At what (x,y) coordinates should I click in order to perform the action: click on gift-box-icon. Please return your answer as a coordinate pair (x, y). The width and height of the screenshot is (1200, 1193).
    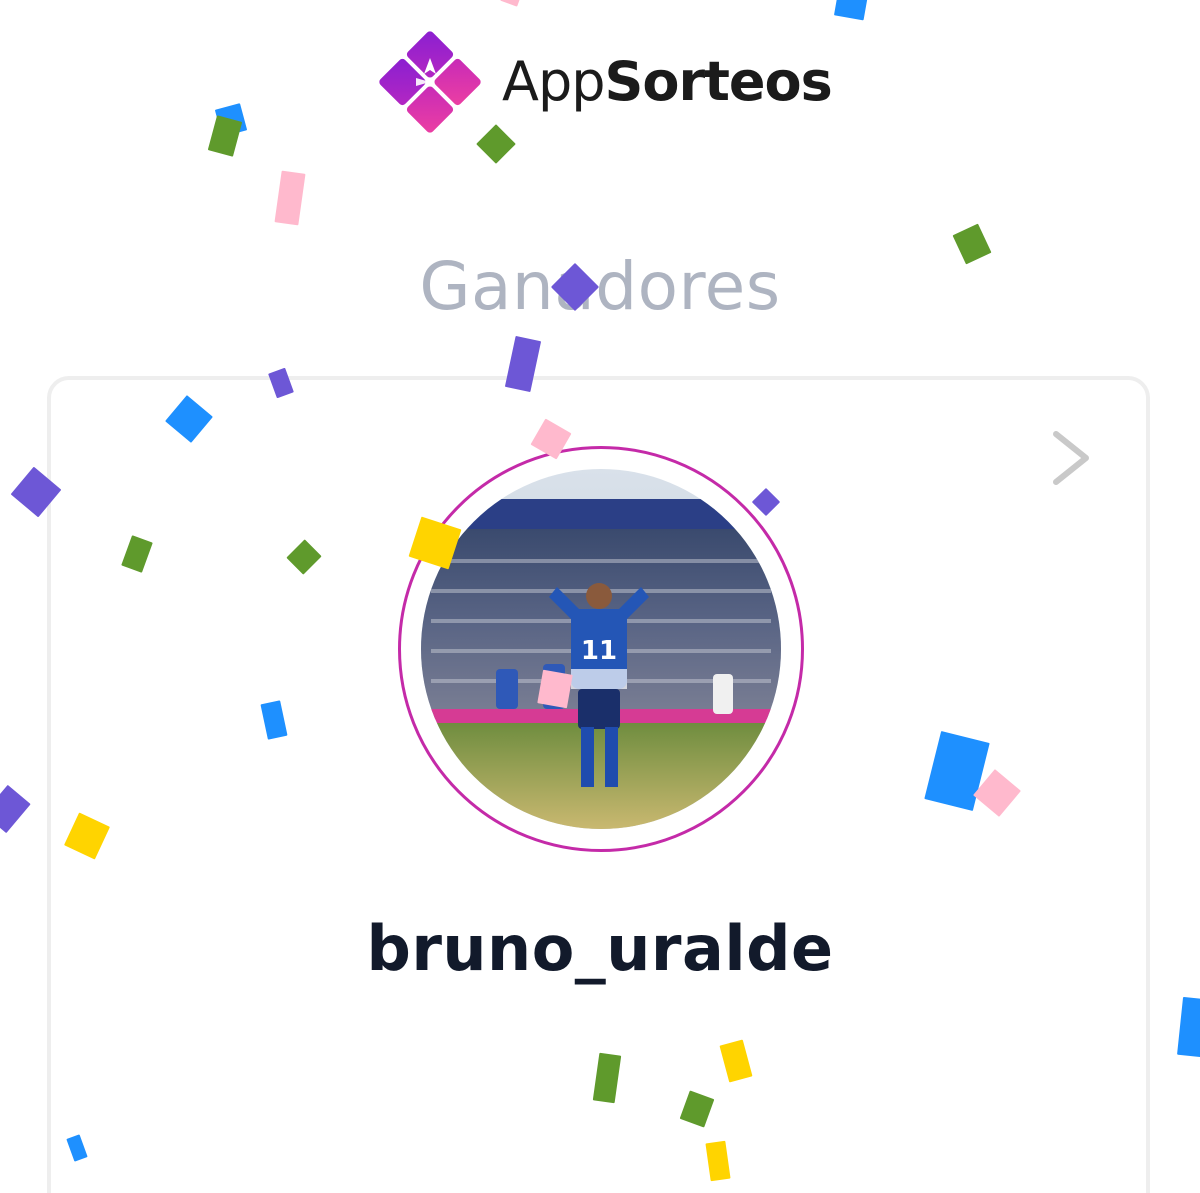
    Looking at the image, I should click on (430, 82).